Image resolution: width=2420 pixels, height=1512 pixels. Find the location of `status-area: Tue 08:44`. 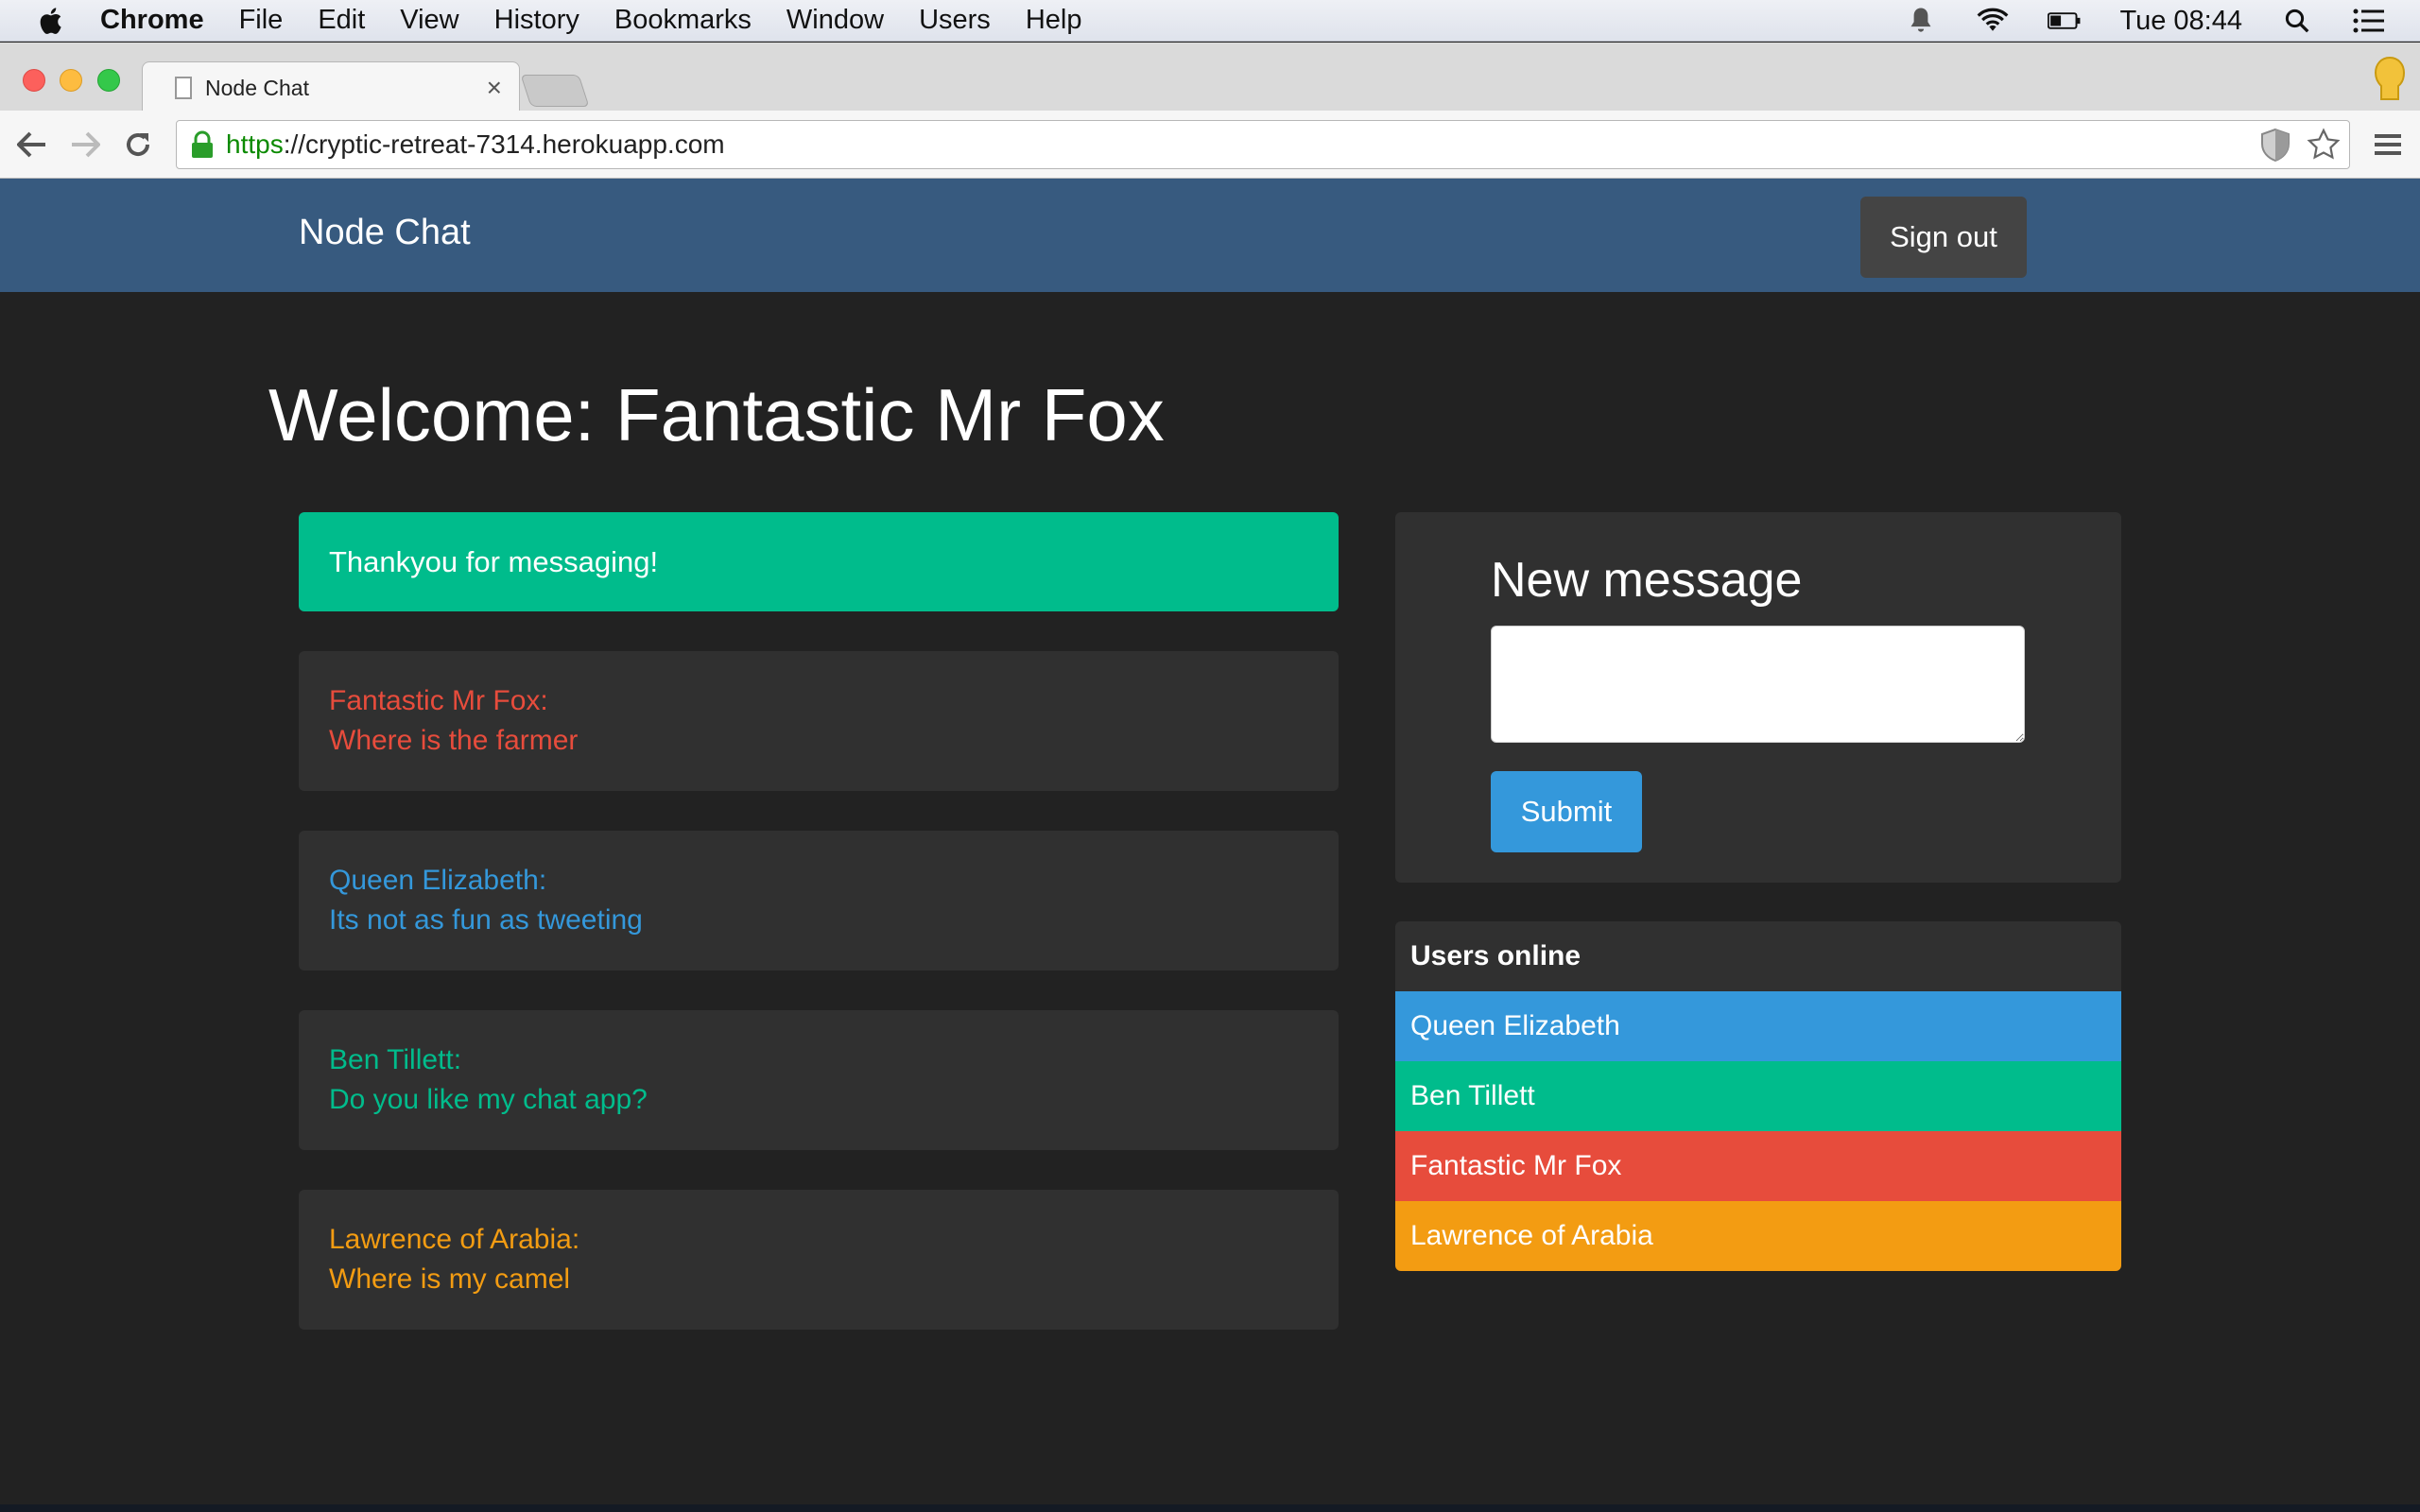

status-area: Tue 08:44 is located at coordinates (2145, 21).